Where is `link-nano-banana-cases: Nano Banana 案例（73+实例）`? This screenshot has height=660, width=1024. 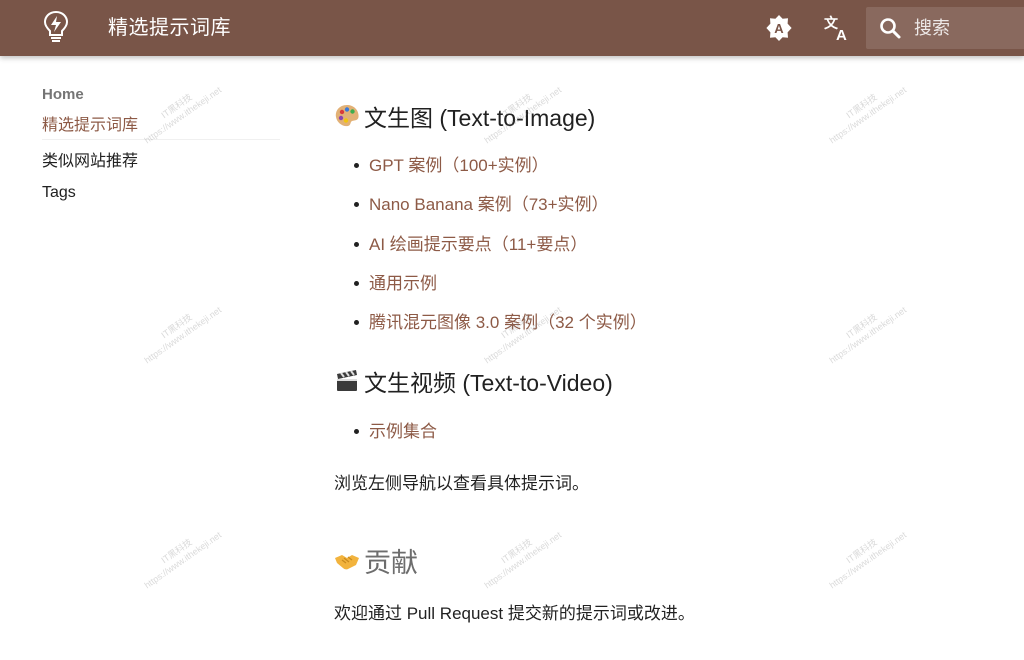
link-nano-banana-cases: Nano Banana 案例（73+实例） is located at coordinates (489, 204).